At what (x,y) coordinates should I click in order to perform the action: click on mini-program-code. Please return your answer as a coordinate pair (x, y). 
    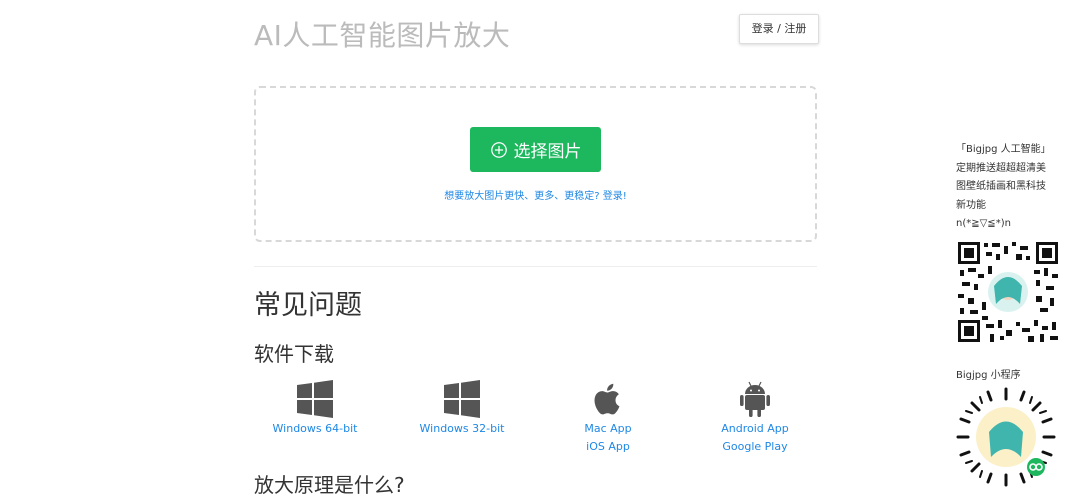
    Looking at the image, I should click on (1006, 436).